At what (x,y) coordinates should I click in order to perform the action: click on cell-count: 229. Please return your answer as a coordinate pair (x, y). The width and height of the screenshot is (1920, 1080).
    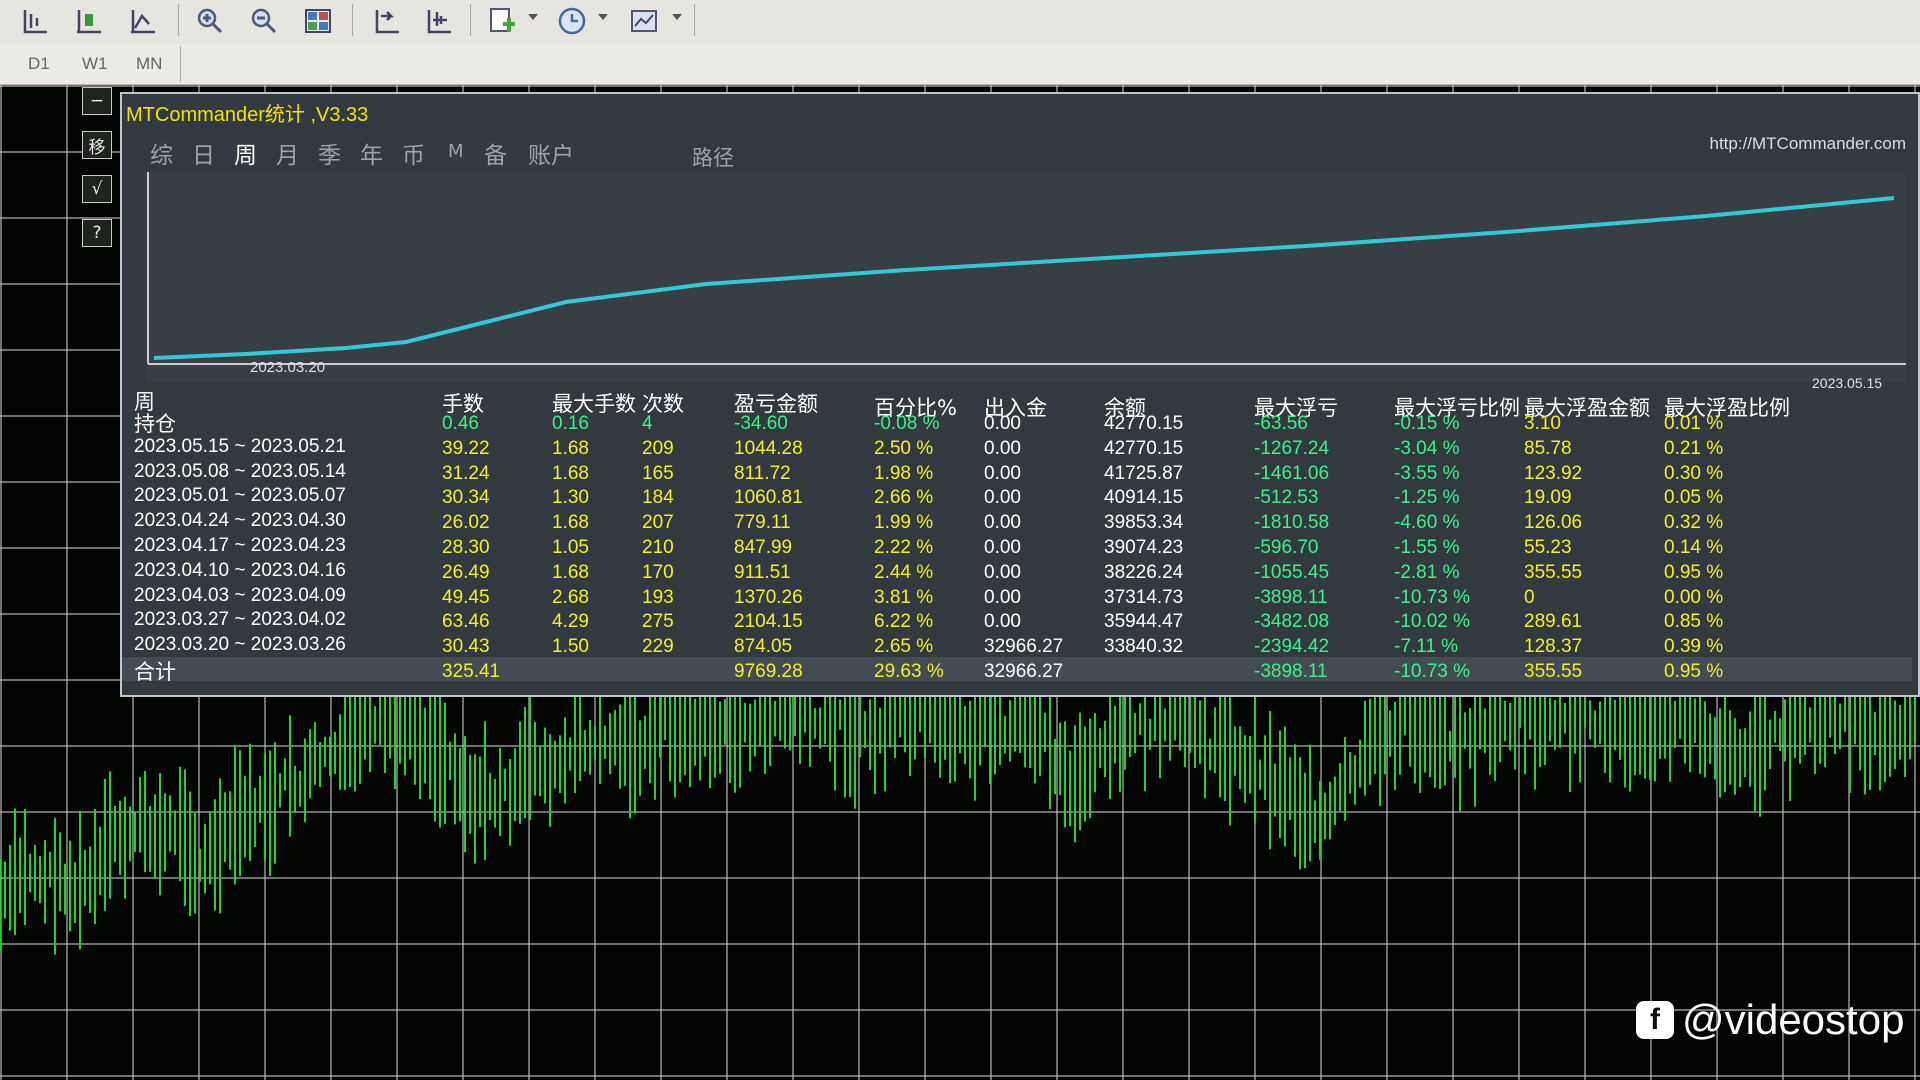
    Looking at the image, I should click on (658, 647).